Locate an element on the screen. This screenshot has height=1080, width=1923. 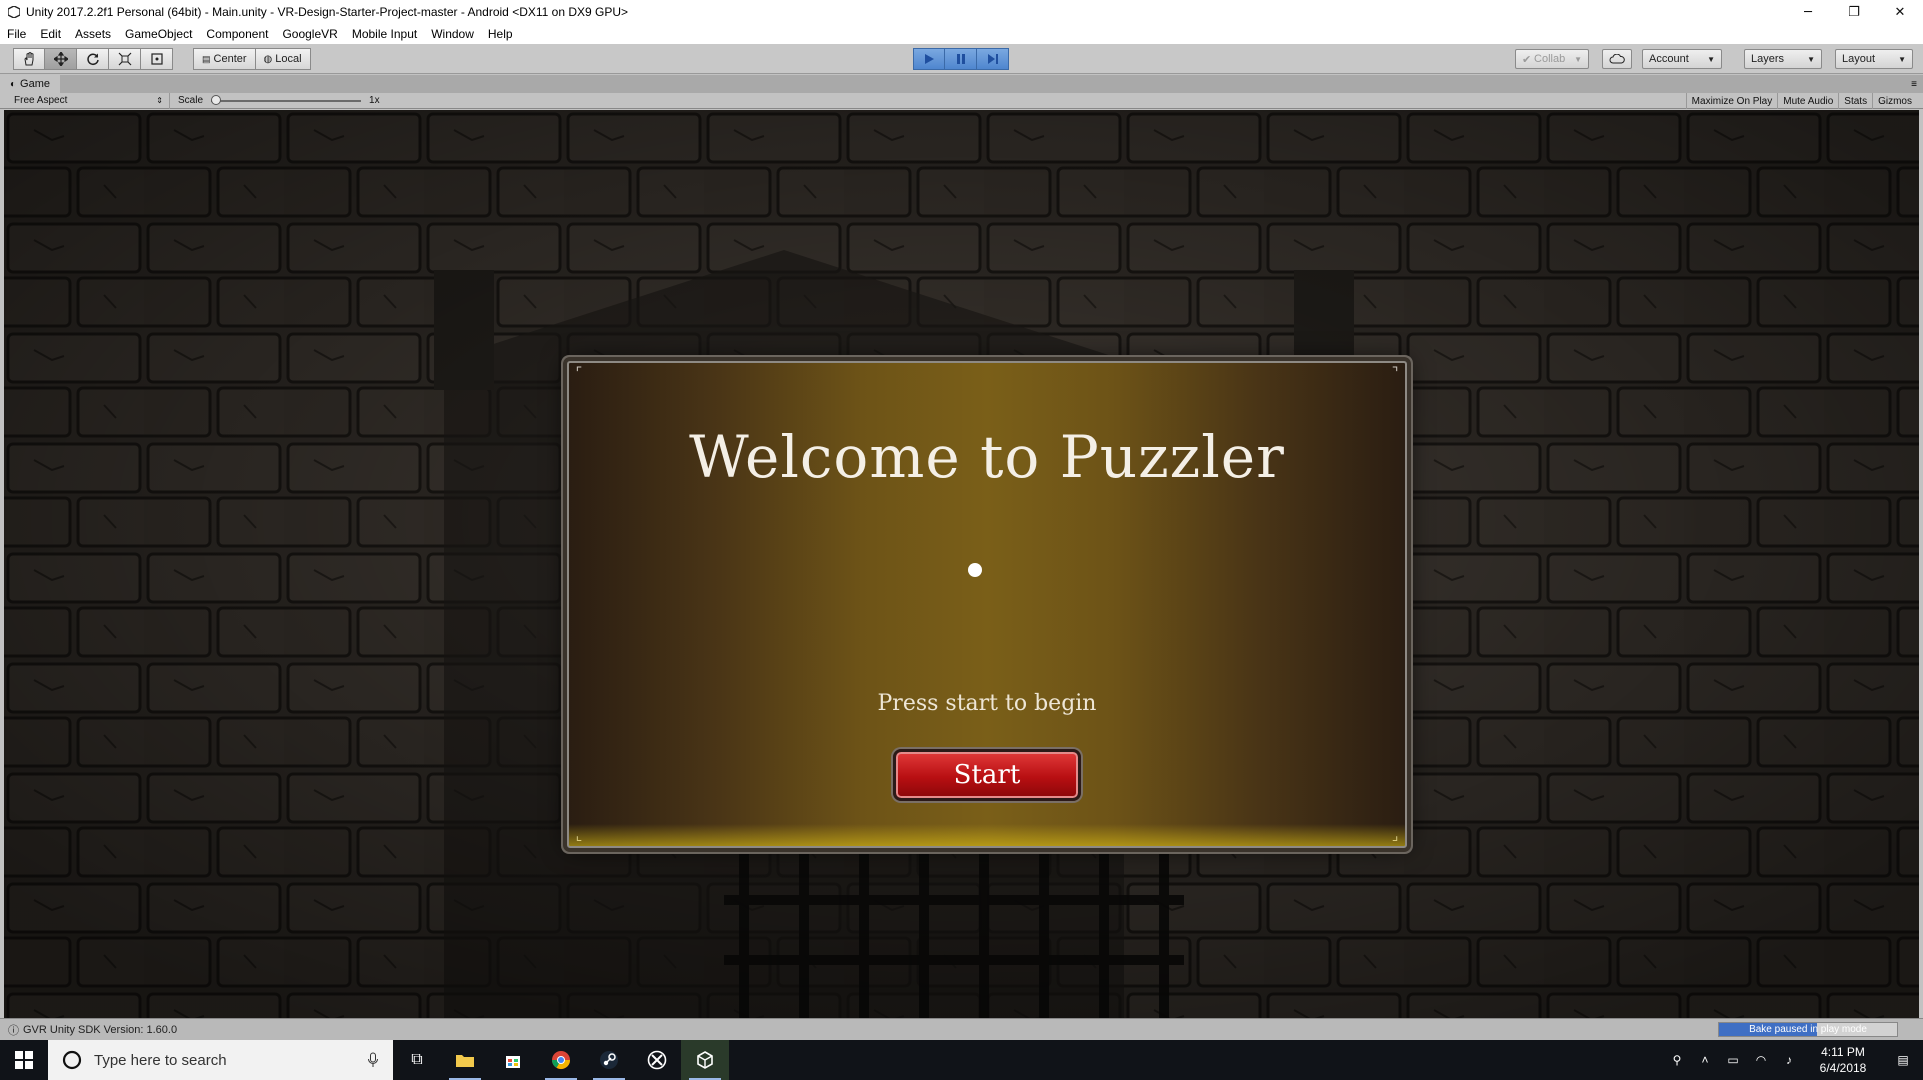
pivot-center-label: Center is located at coordinates (230, 59).